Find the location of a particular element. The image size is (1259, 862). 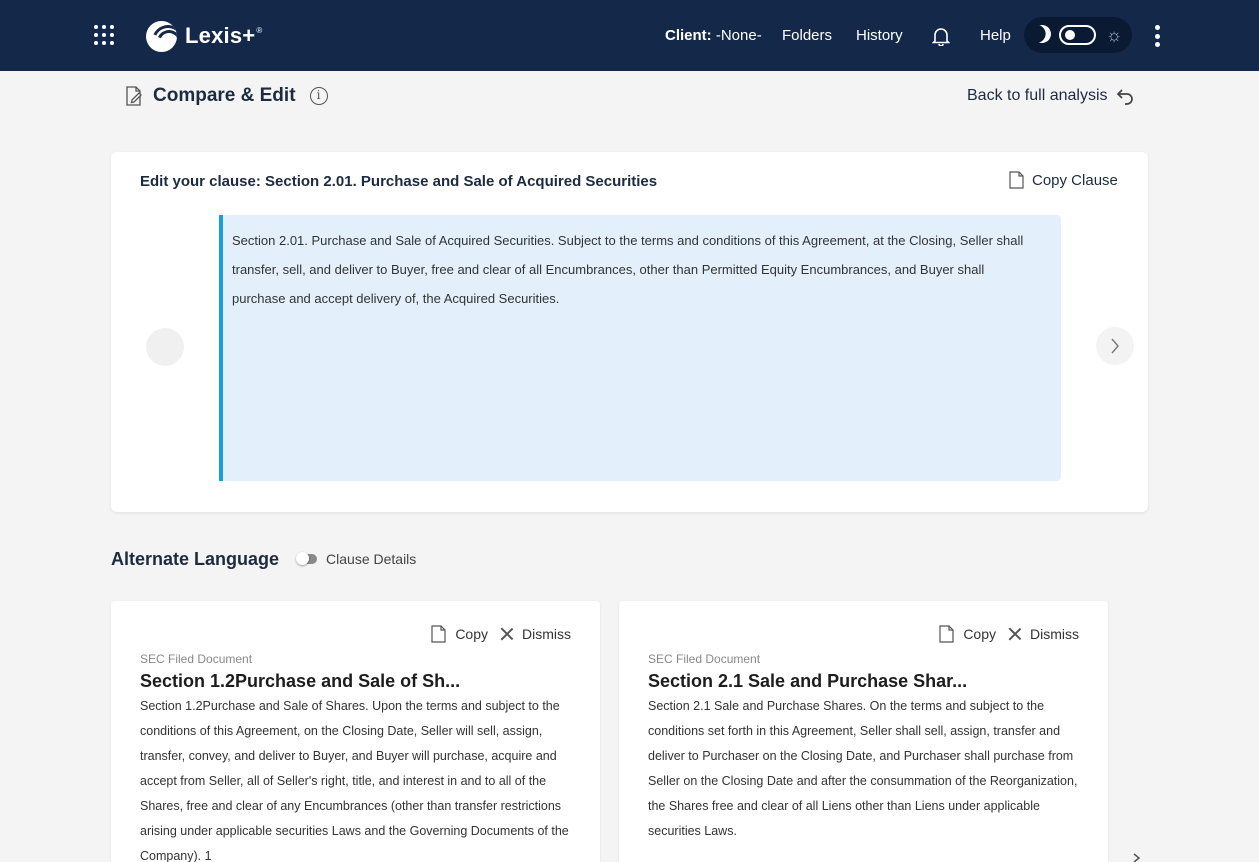

lexis-logo-icon is located at coordinates (161, 36).